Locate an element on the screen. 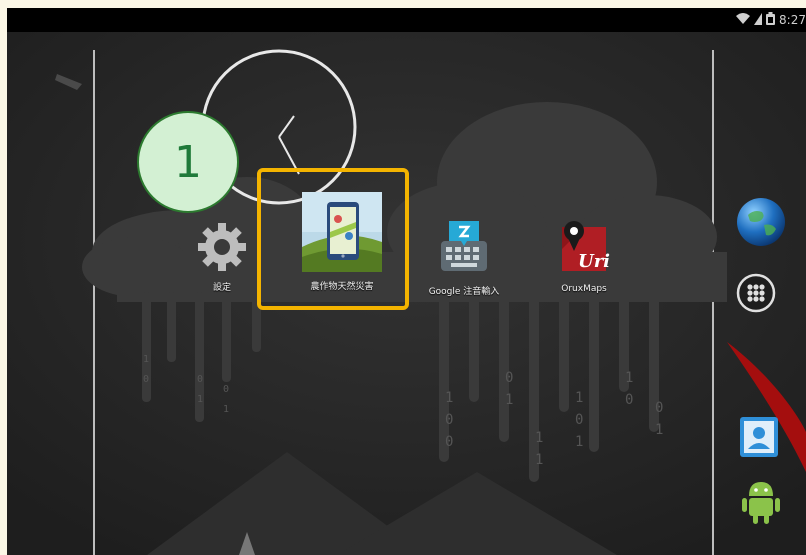 The width and height of the screenshot is (806, 555). highlight-box is located at coordinates (333, 239).